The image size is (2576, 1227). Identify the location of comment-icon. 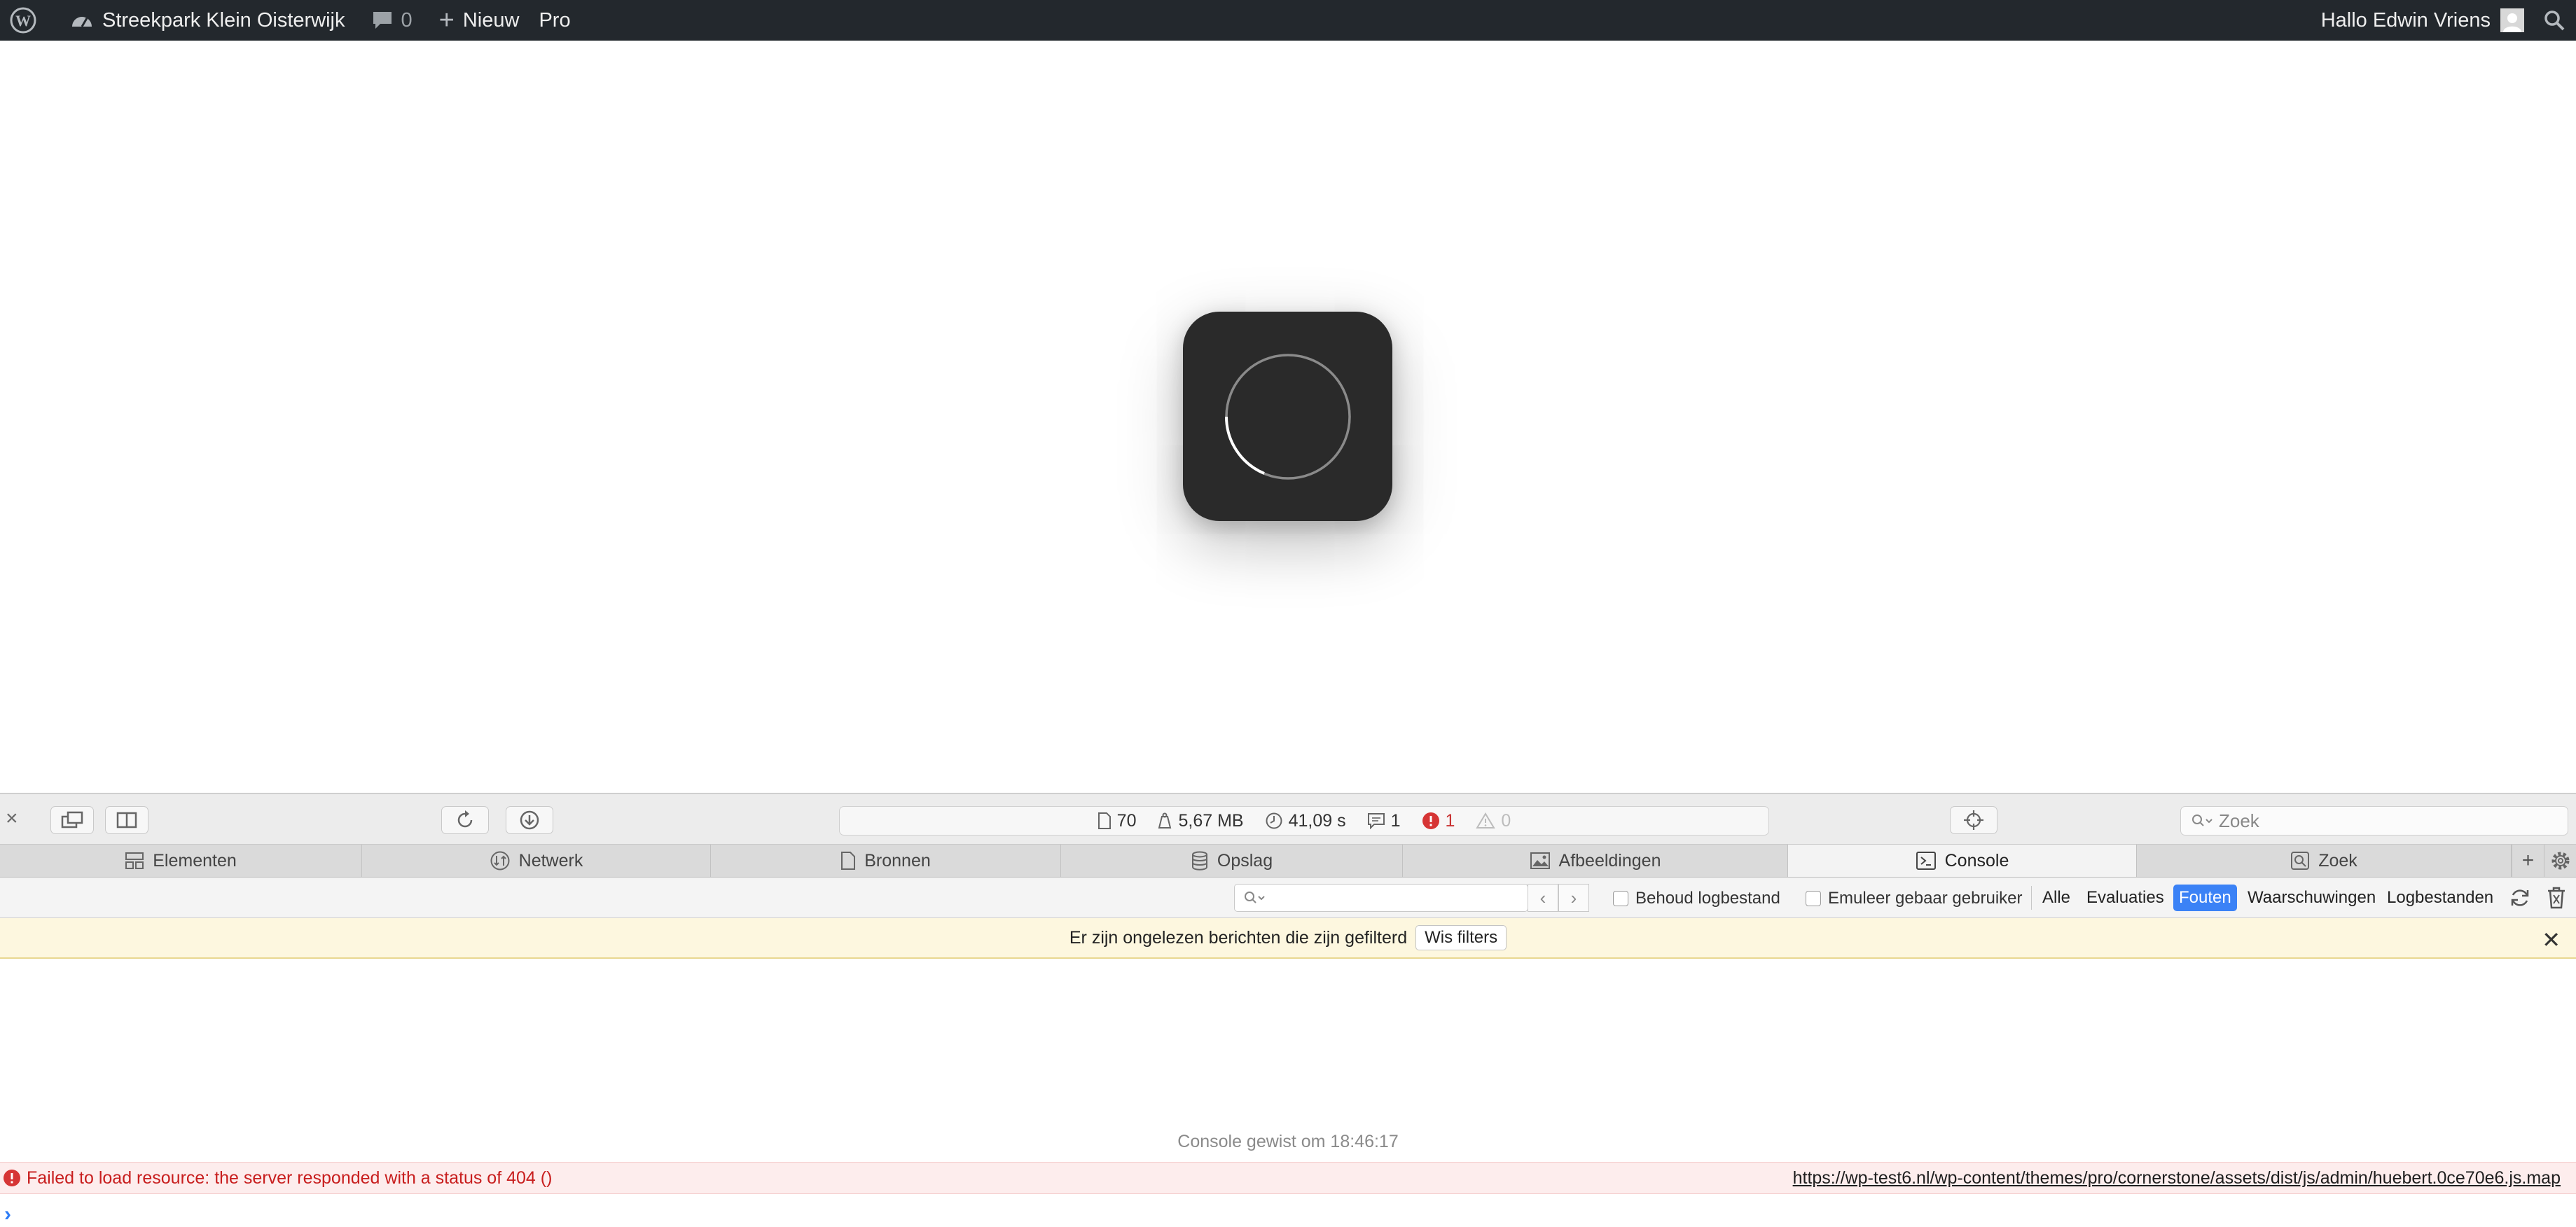
(383, 20).